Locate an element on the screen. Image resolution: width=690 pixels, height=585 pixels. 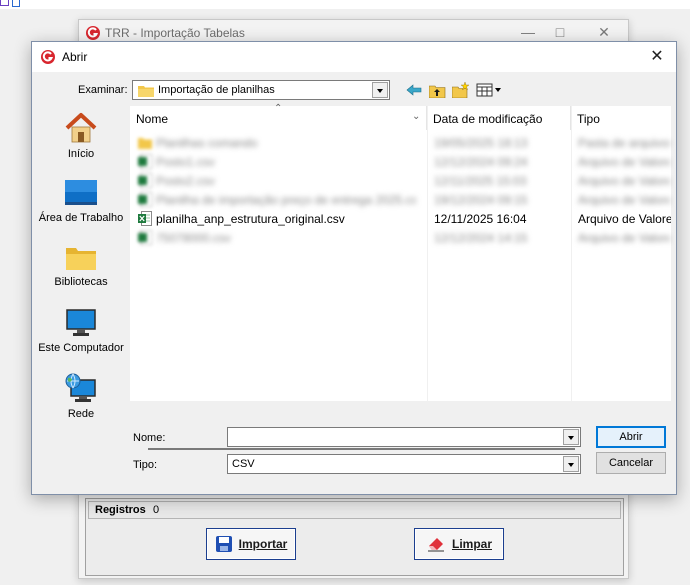
file-name: Posto2.csv is located at coordinates (185, 181).